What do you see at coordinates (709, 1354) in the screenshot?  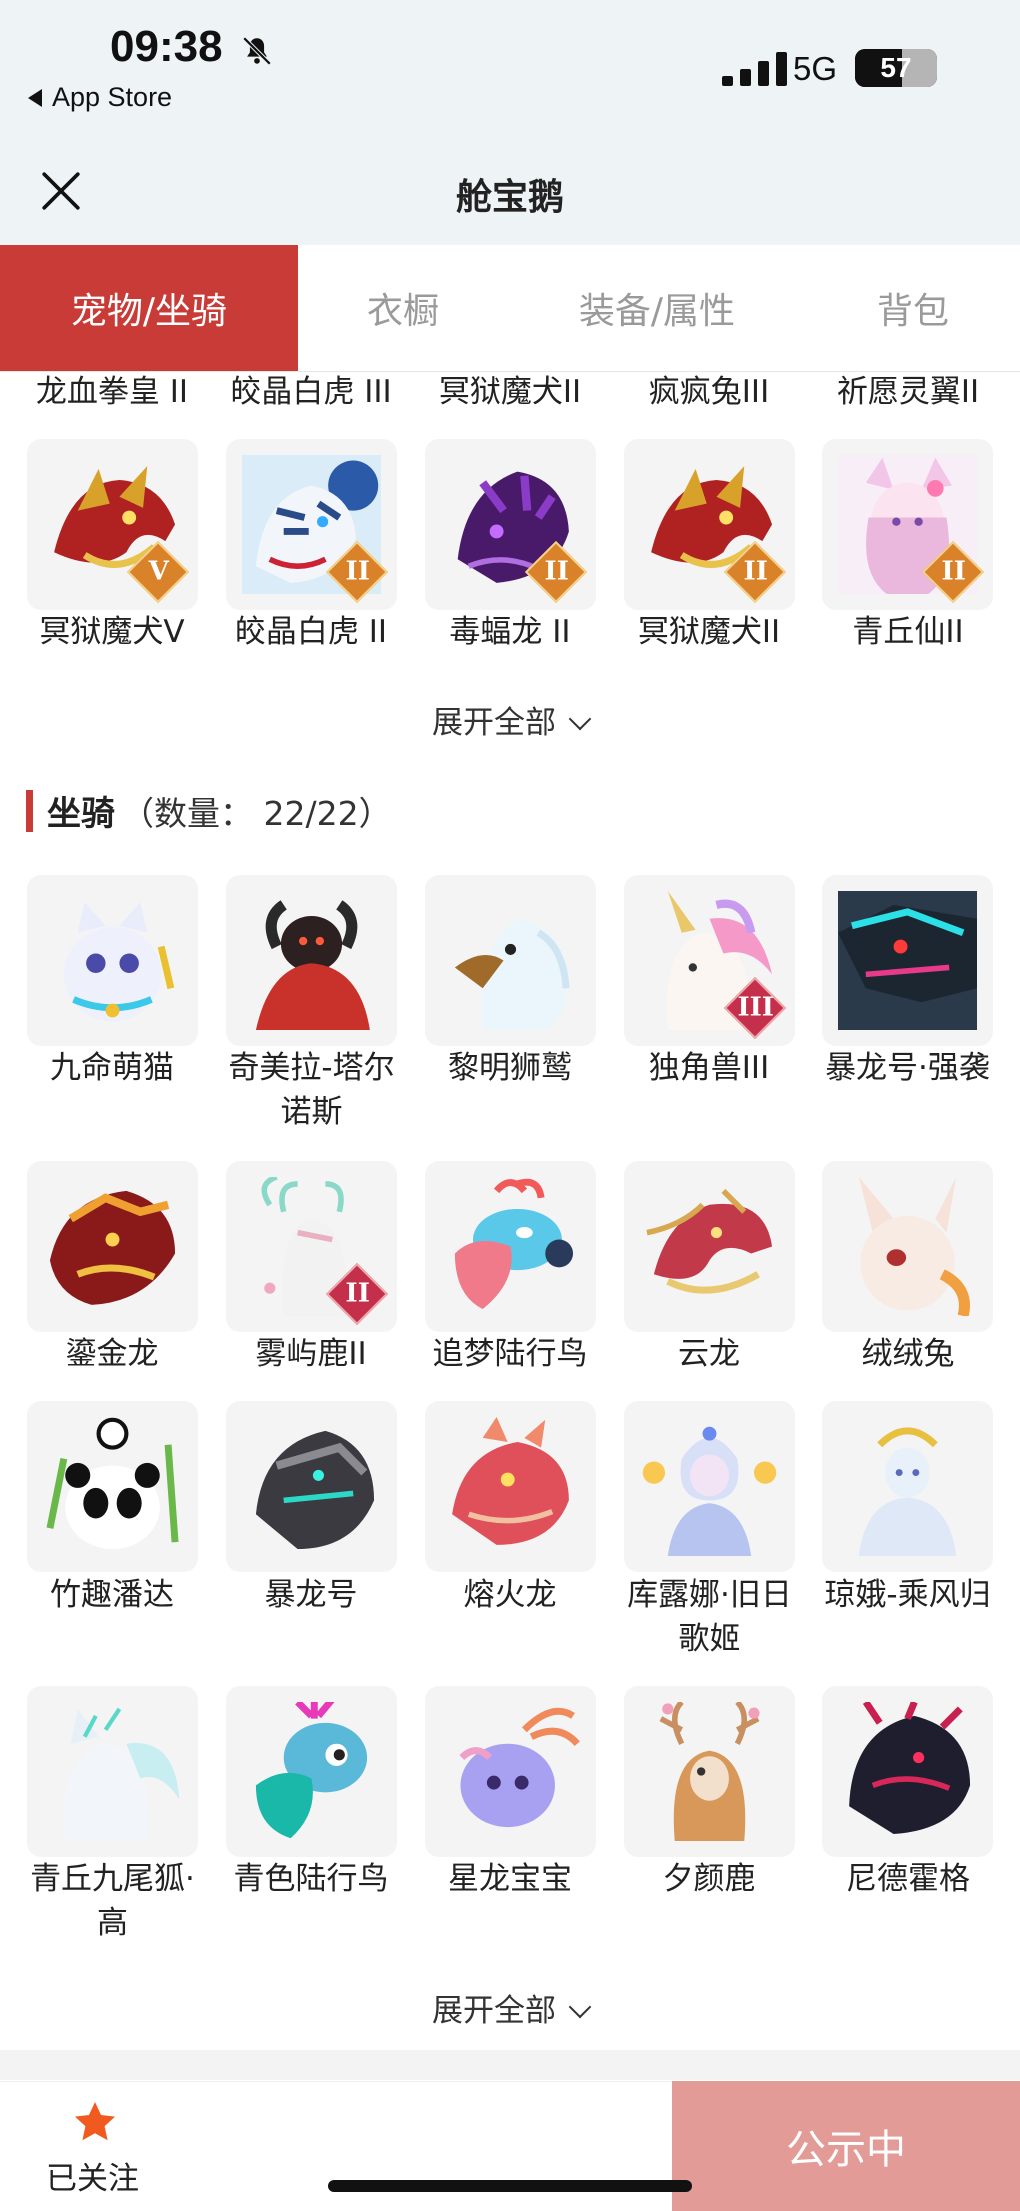 I see `mount-name: 云龙` at bounding box center [709, 1354].